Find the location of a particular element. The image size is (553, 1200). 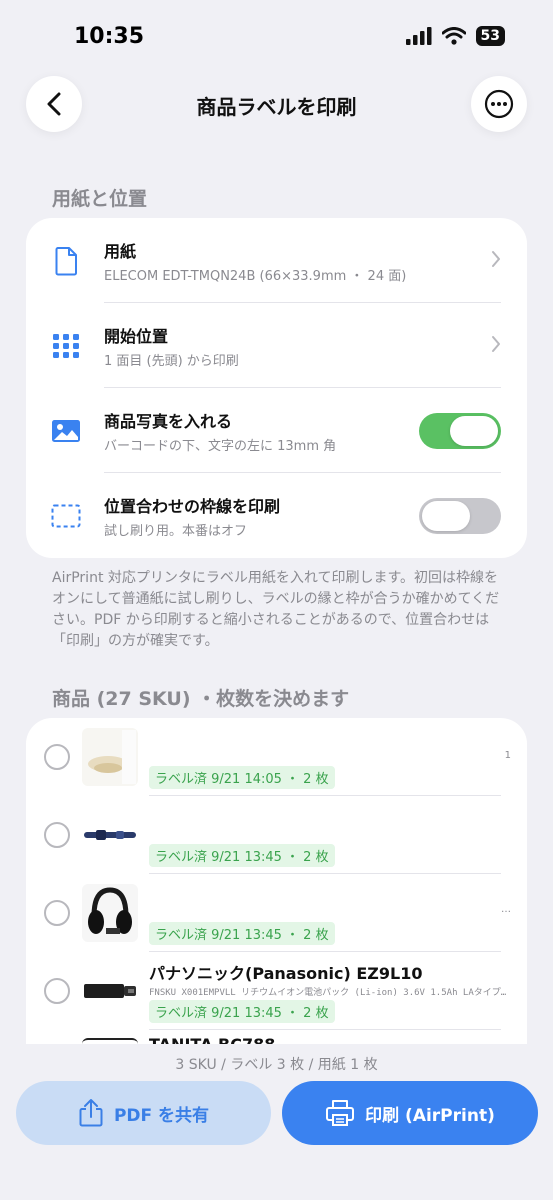

dashed-frame-icon is located at coordinates (66, 516).